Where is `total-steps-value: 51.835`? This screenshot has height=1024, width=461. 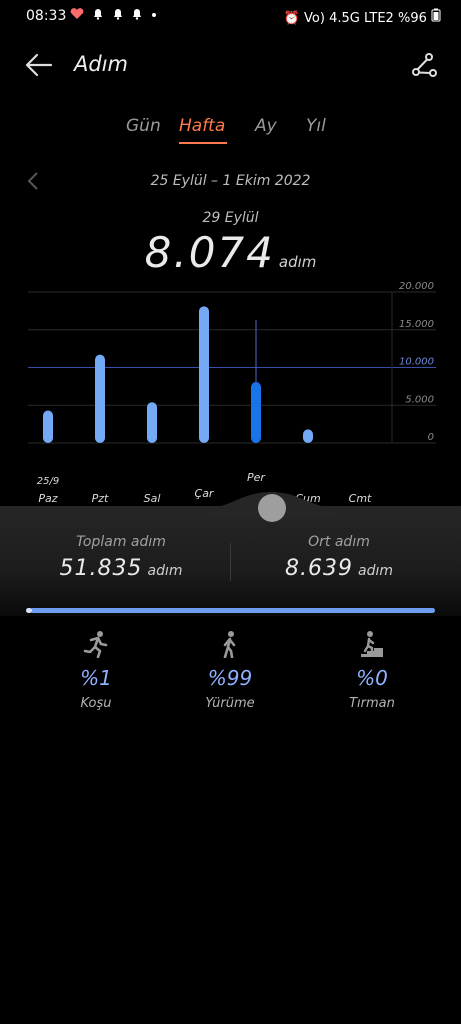 total-steps-value: 51.835 is located at coordinates (101, 568).